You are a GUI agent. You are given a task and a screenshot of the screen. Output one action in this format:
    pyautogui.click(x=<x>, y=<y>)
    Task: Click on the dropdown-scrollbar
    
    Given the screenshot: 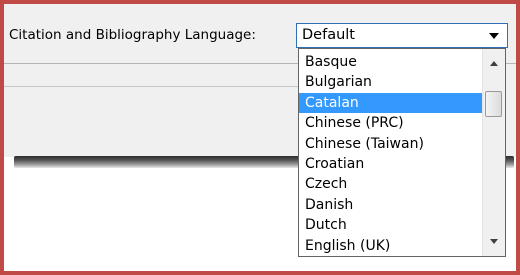 What is the action you would take?
    pyautogui.click(x=493, y=152)
    